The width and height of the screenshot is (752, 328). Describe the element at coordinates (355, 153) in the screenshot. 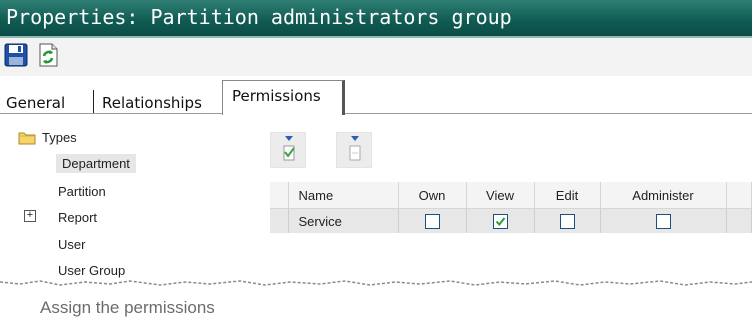

I see `clear-all-icon` at that location.